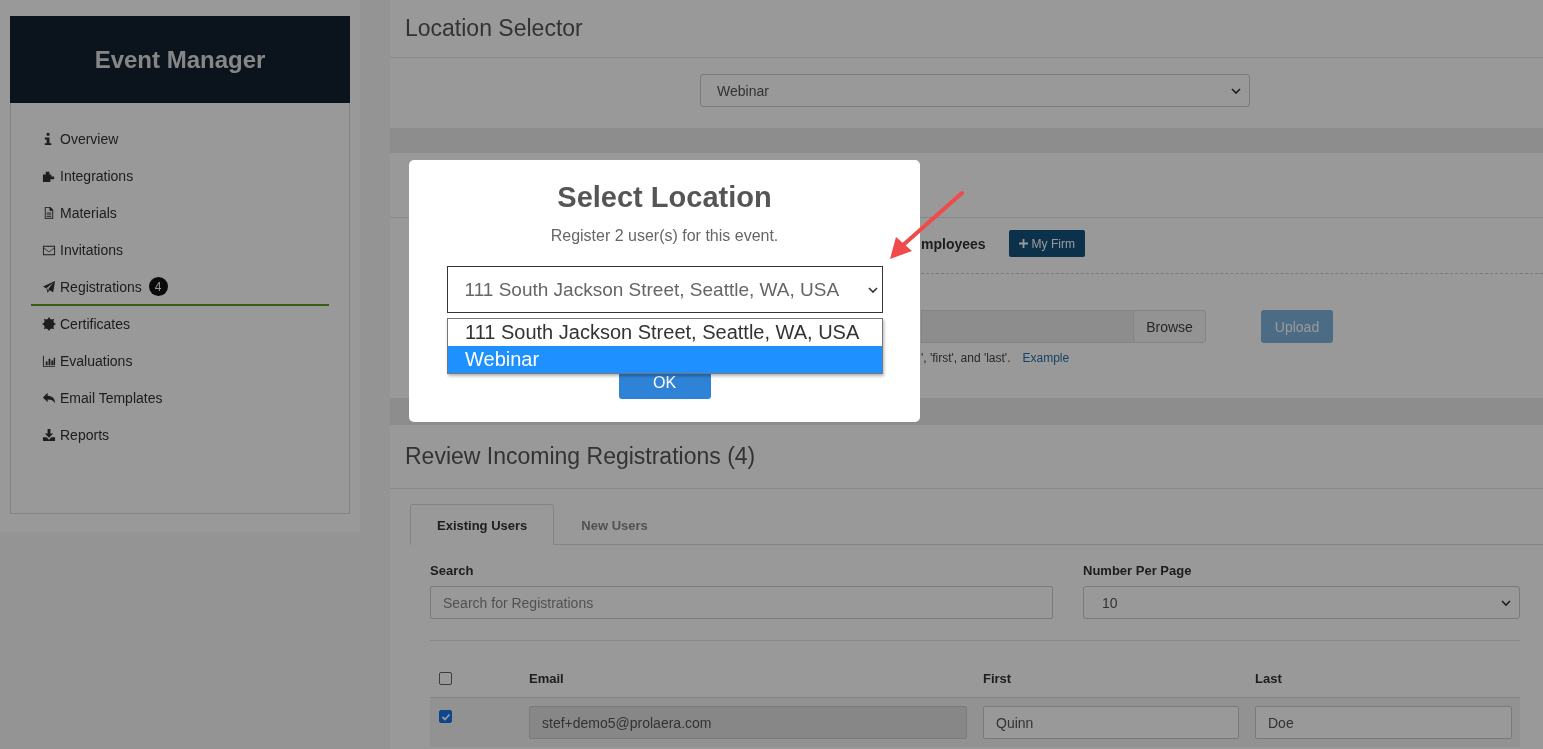  I want to click on sidebar-item: Reports, so click(180, 435).